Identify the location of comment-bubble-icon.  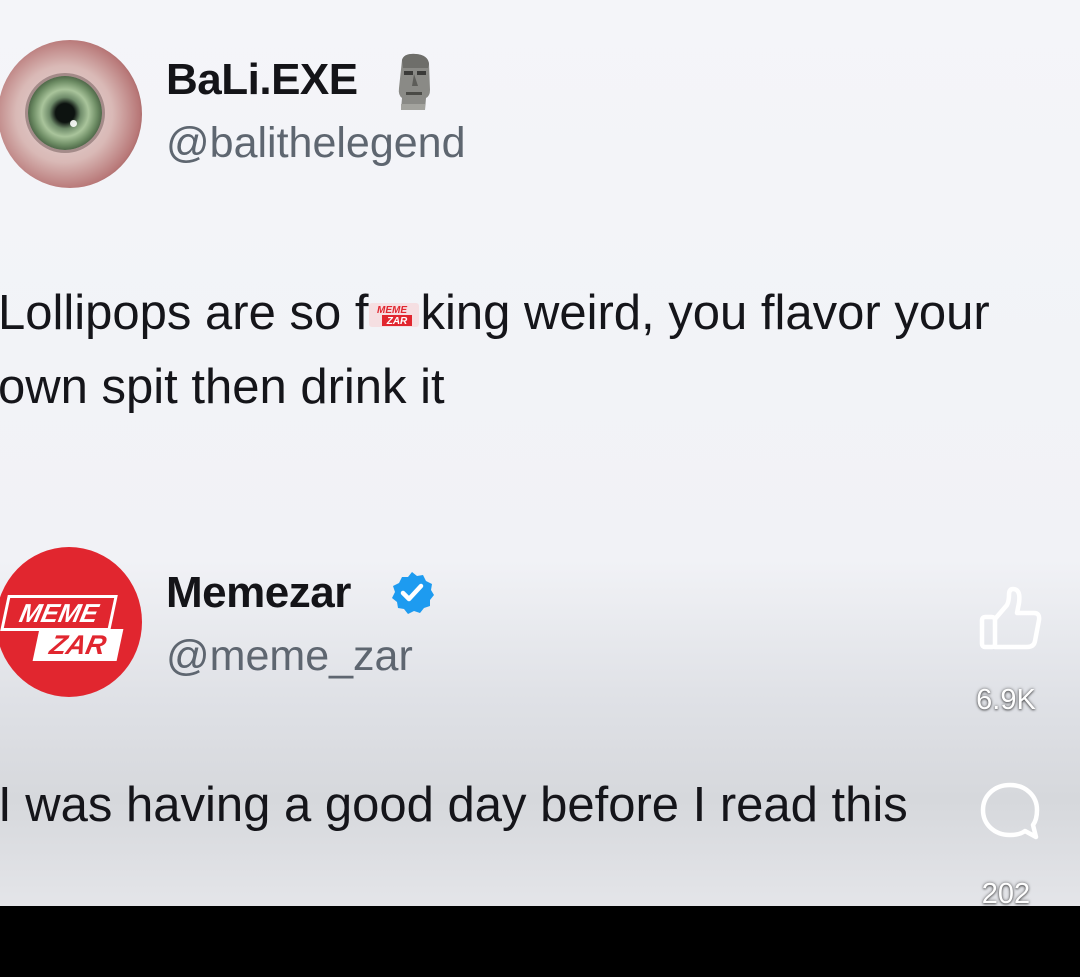
(1010, 812).